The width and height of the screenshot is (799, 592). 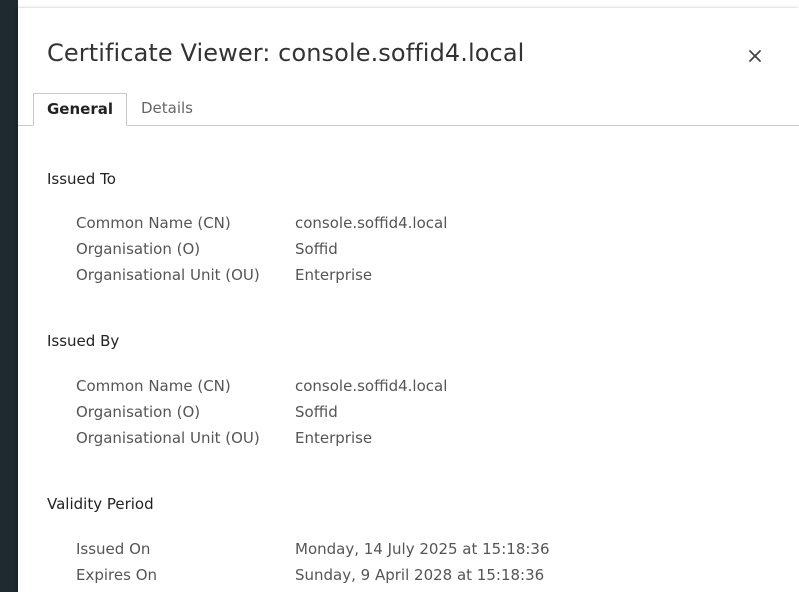 I want to click on issued-on-value: Monday, 14 July 2025 at 15:18:36, so click(x=422, y=549).